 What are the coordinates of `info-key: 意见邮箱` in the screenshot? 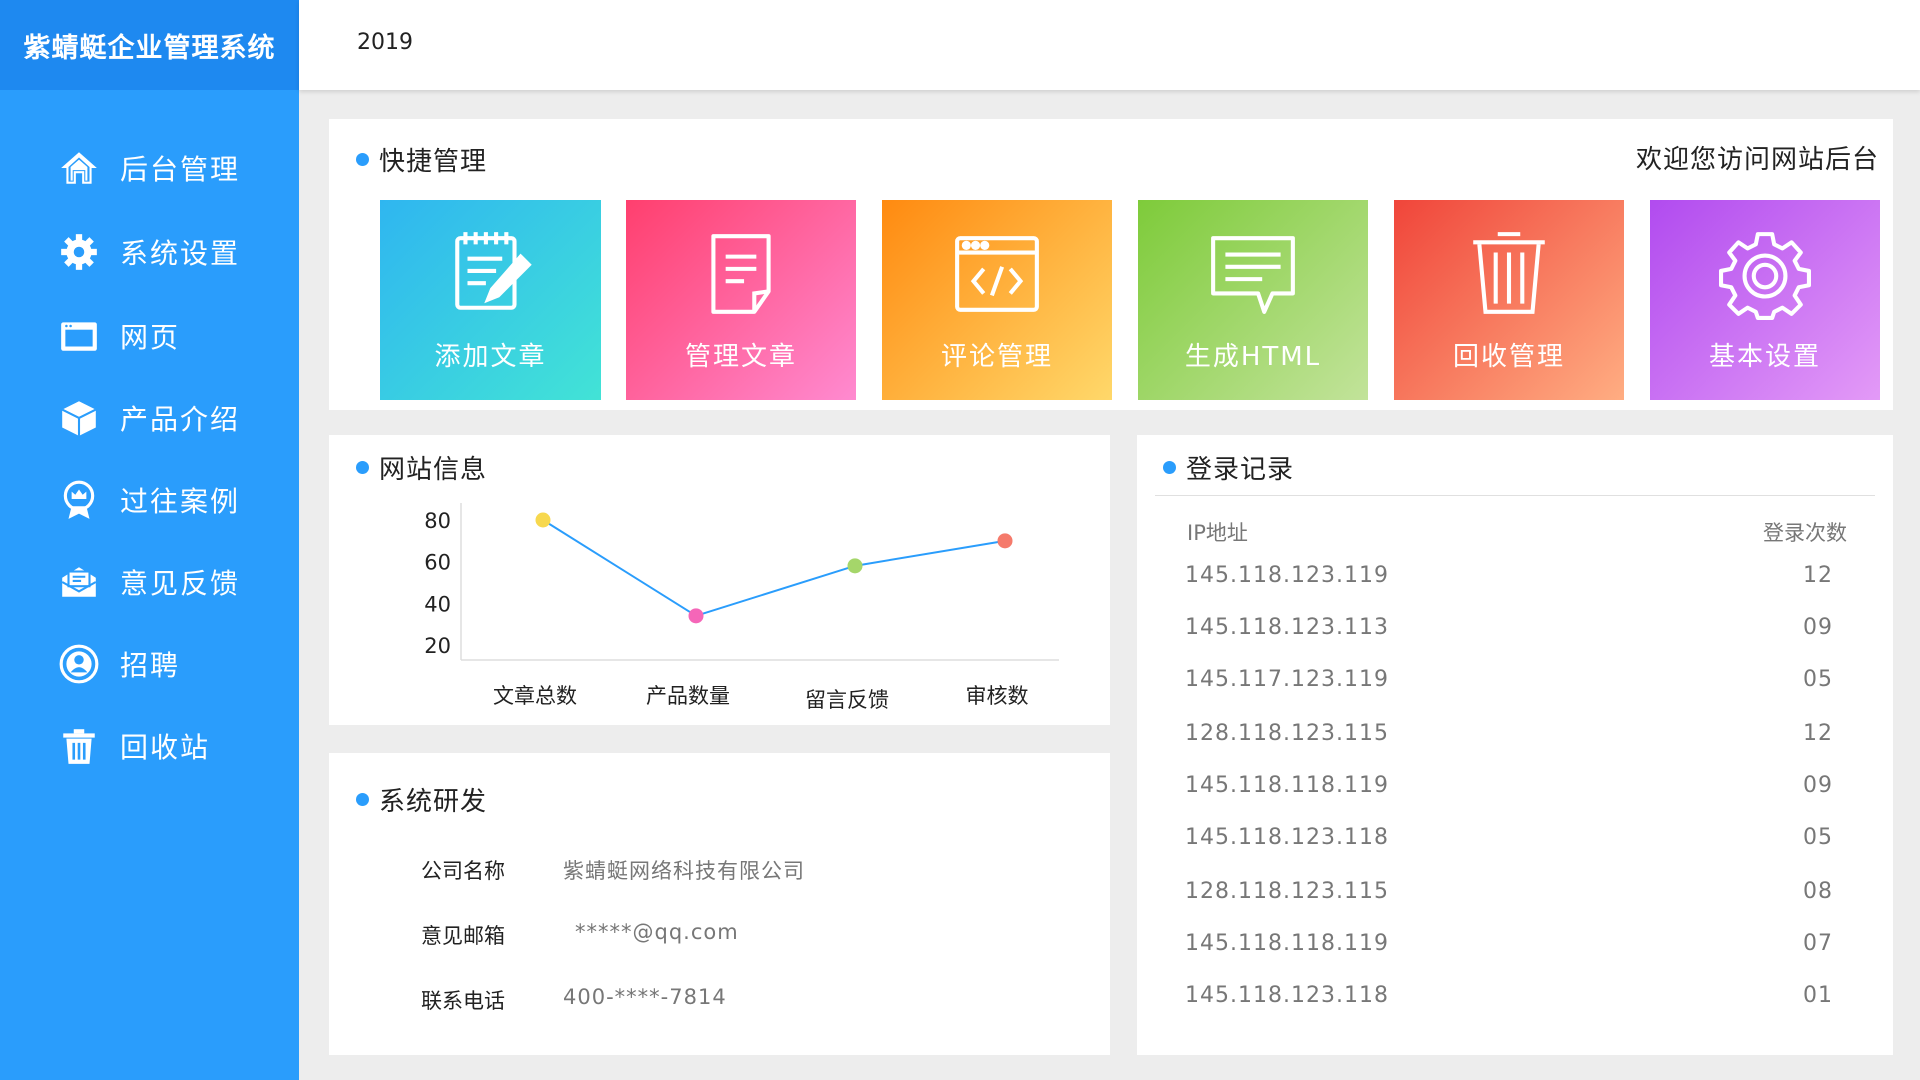 It's located at (463, 936).